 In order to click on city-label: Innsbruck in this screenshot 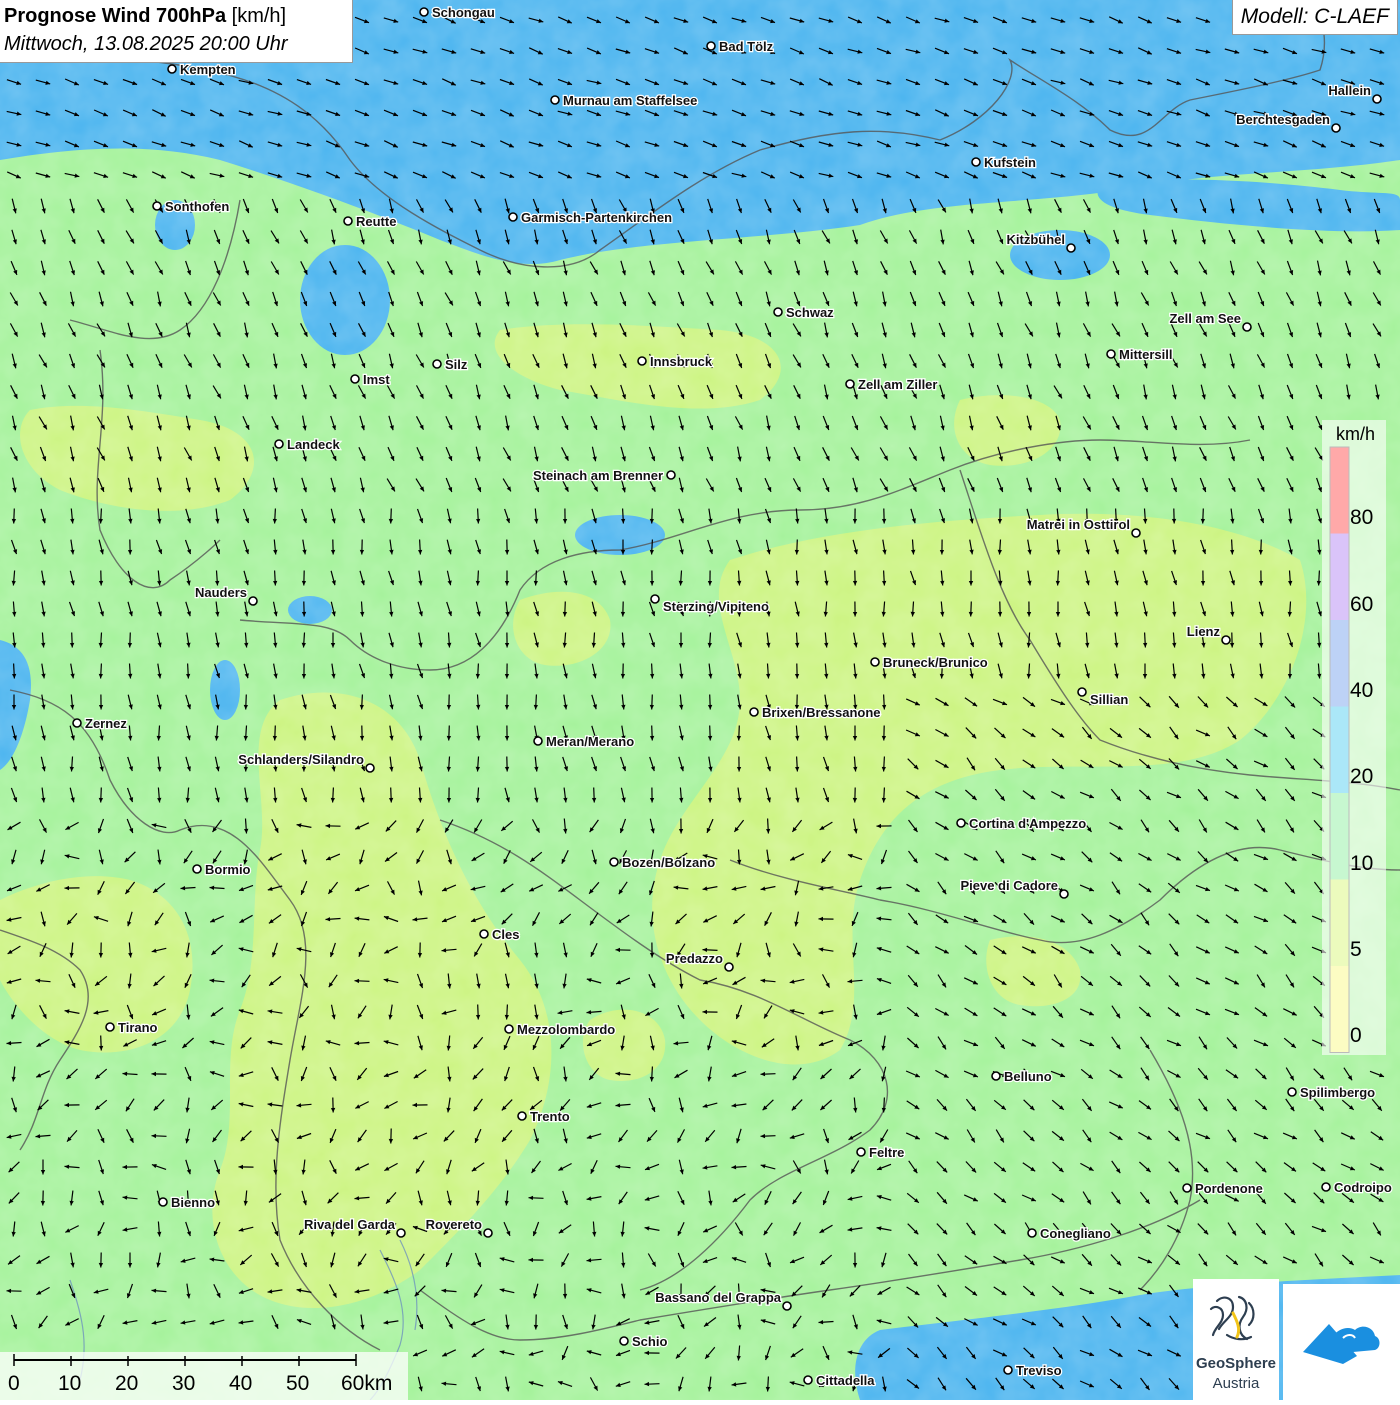, I will do `click(681, 361)`.